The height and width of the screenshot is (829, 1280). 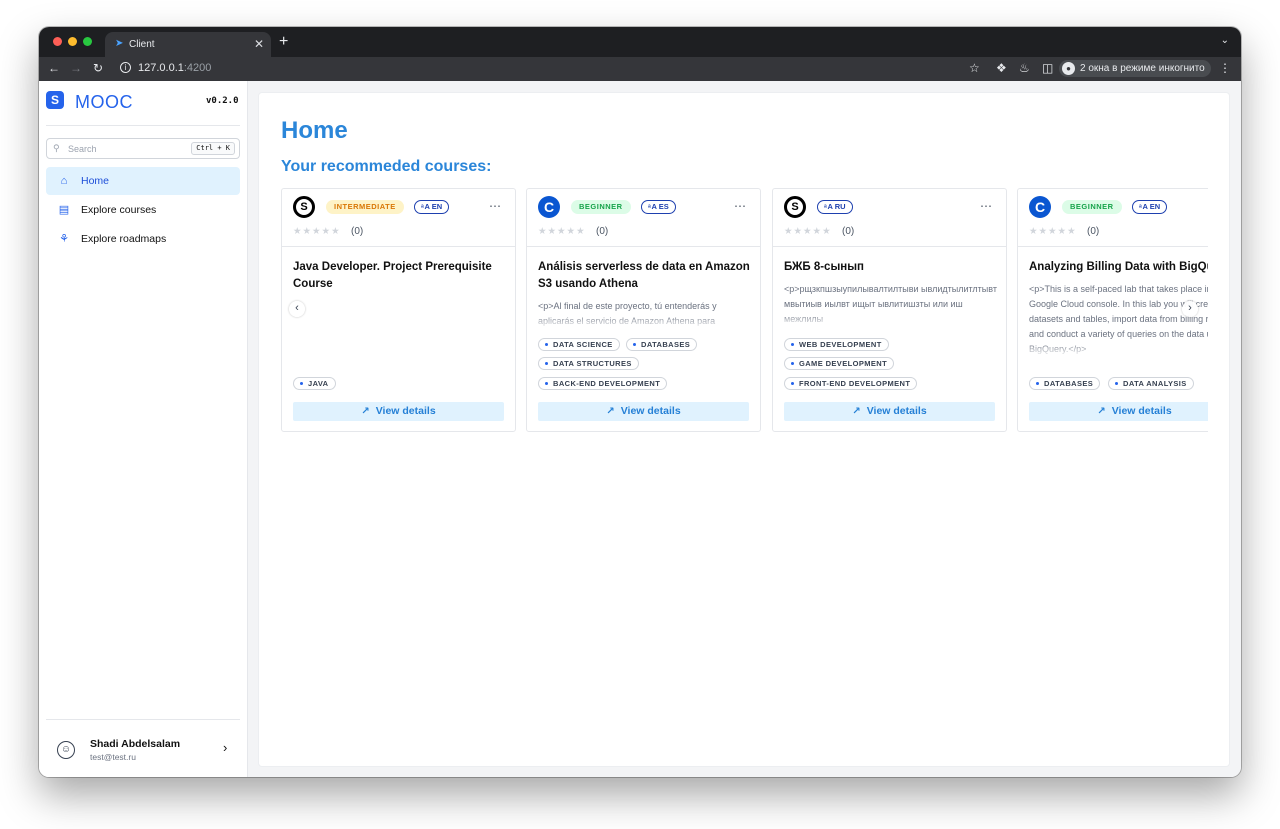 I want to click on carousel-prev-button: ‹, so click(x=297, y=309).